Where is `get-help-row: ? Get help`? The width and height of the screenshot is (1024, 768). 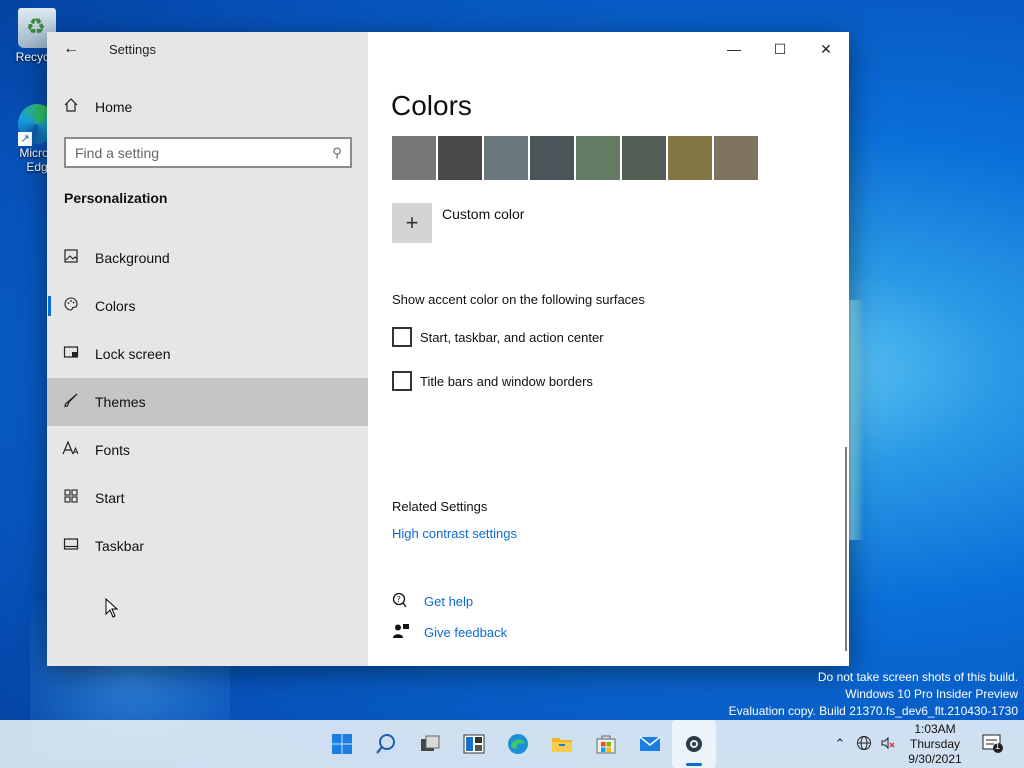 get-help-row: ? Get help is located at coordinates (432, 601).